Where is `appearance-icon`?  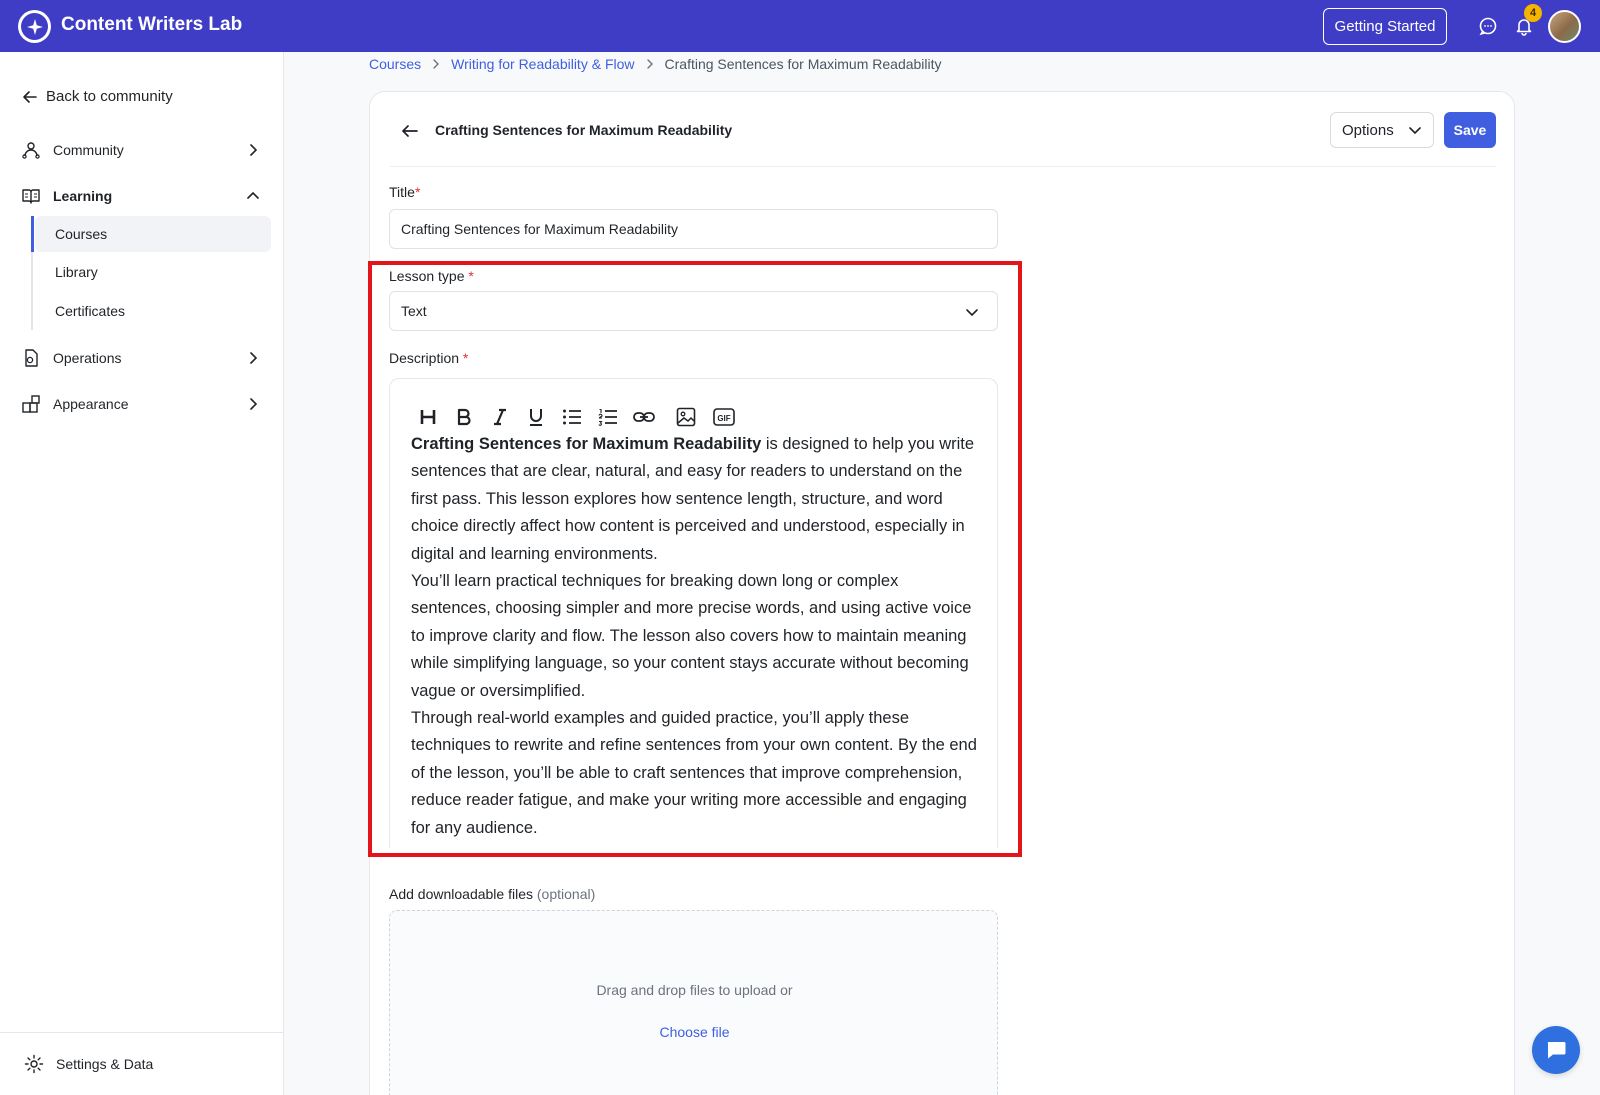
appearance-icon is located at coordinates (31, 404).